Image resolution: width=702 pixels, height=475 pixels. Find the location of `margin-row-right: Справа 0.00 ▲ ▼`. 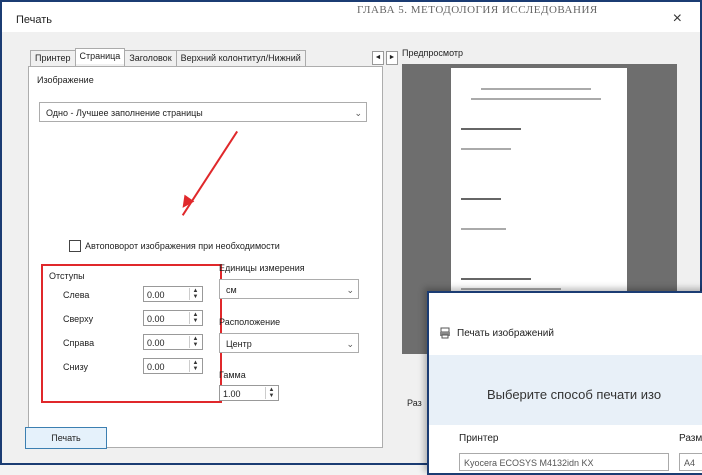

margin-row-right: Справа 0.00 ▲ ▼ is located at coordinates (138, 343).